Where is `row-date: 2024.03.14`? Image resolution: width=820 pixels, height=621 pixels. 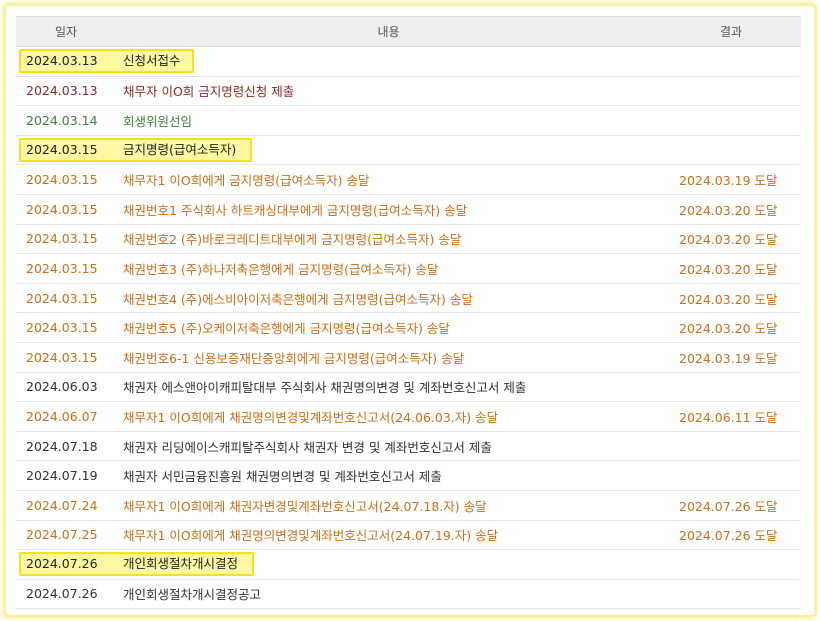 row-date: 2024.03.14 is located at coordinates (66, 120).